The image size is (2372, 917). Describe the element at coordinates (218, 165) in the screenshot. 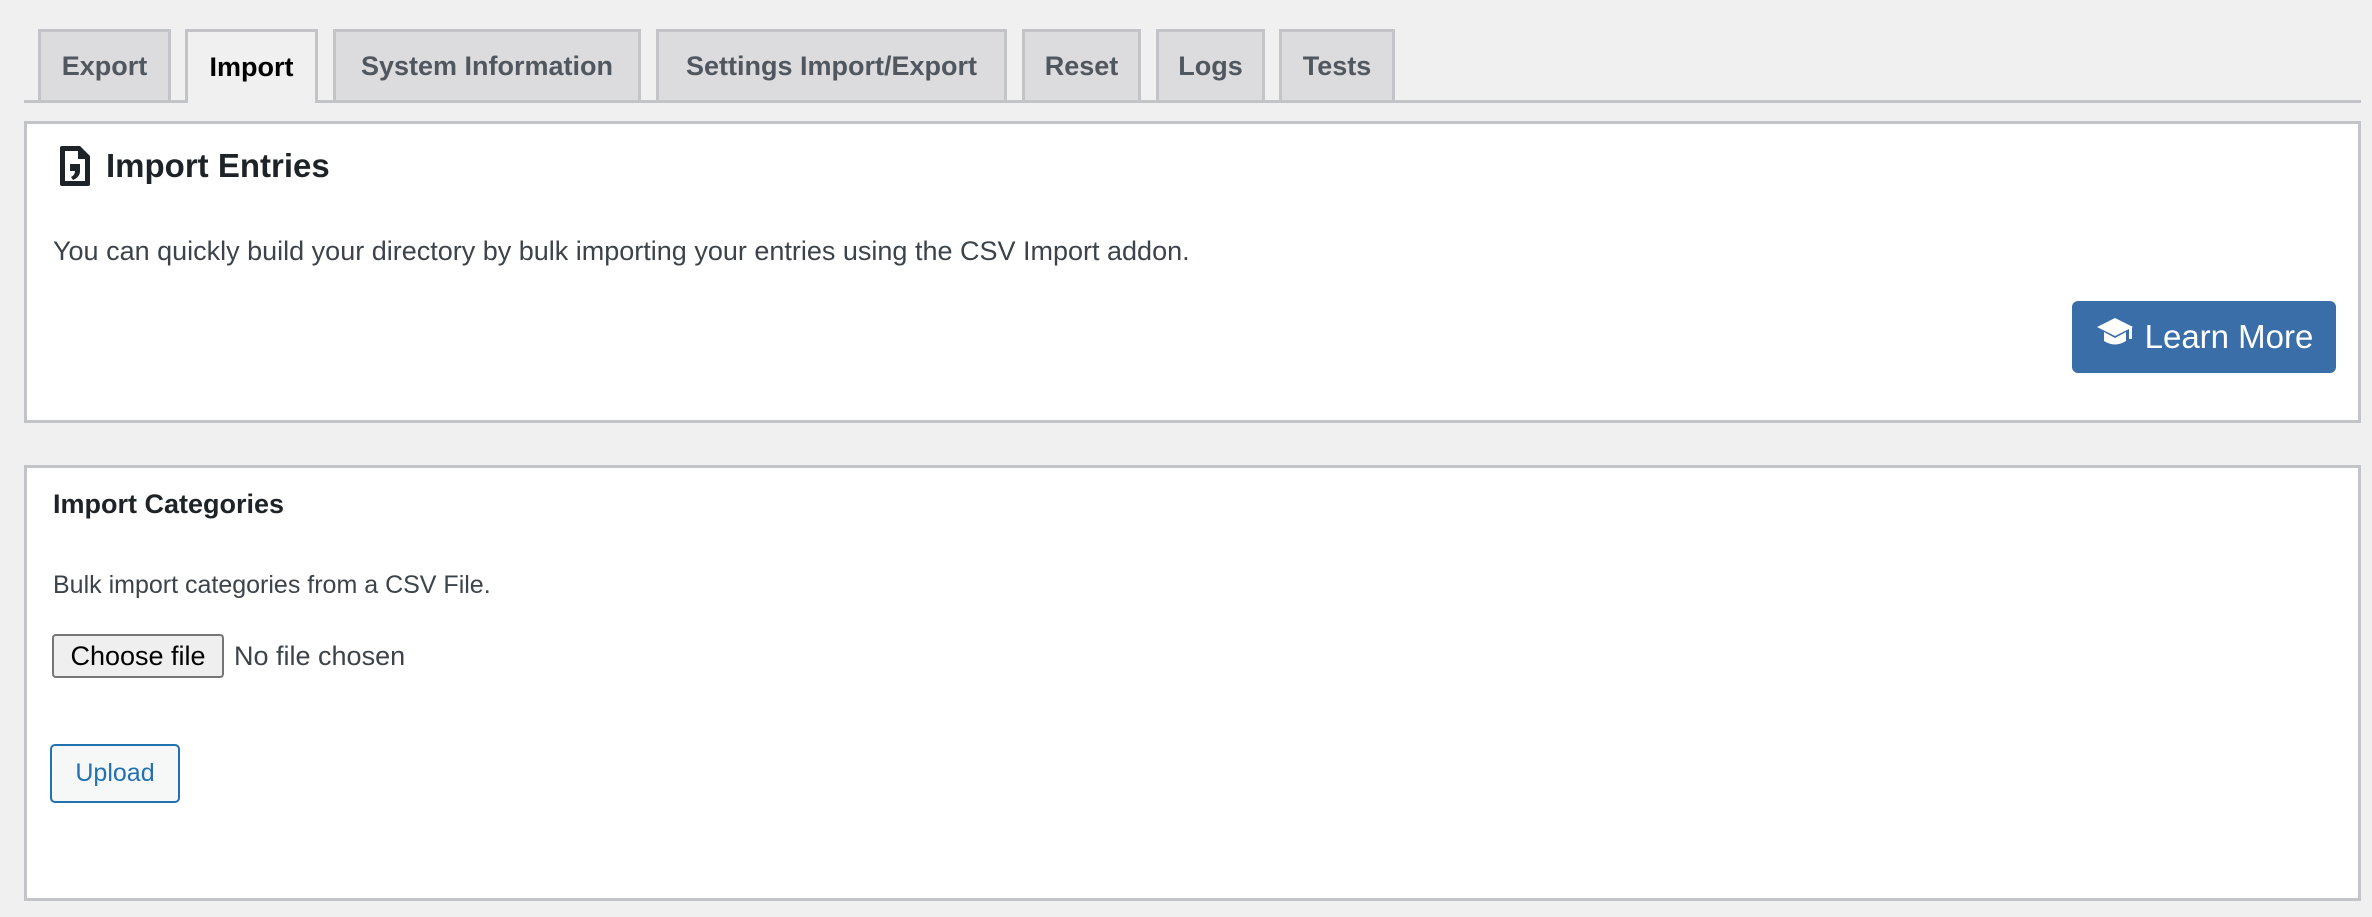

I see `import-entries-title: Import Entries` at that location.